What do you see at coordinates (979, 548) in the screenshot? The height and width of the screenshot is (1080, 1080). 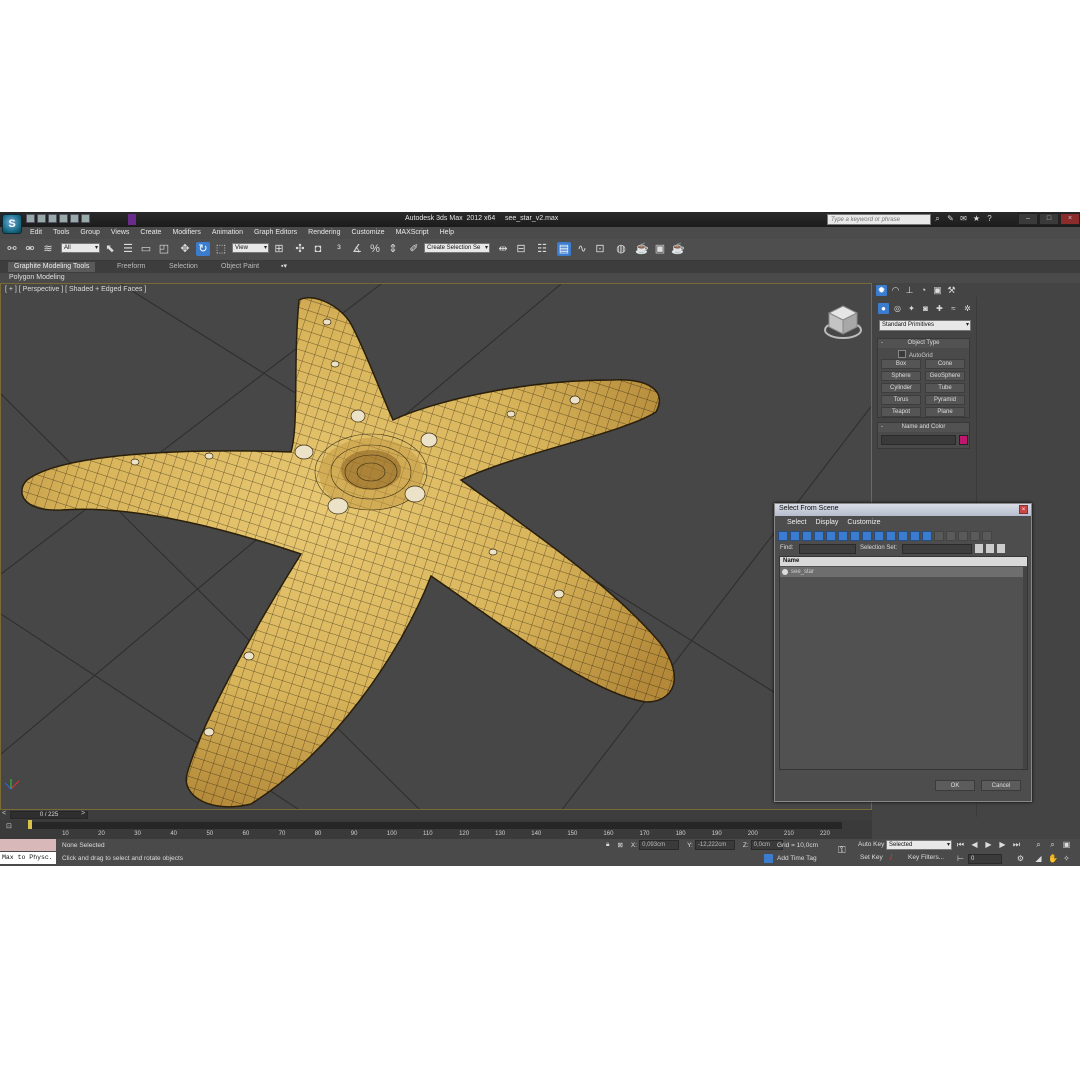 I see `create-selection-set-icon` at bounding box center [979, 548].